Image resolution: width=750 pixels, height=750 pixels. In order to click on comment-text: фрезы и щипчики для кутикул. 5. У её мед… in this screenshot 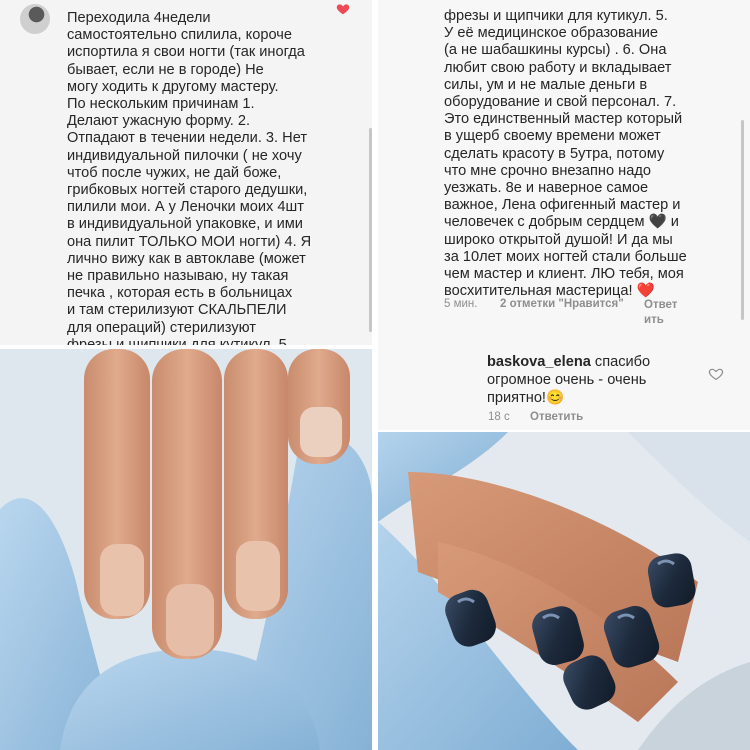, I will do `click(565, 154)`.